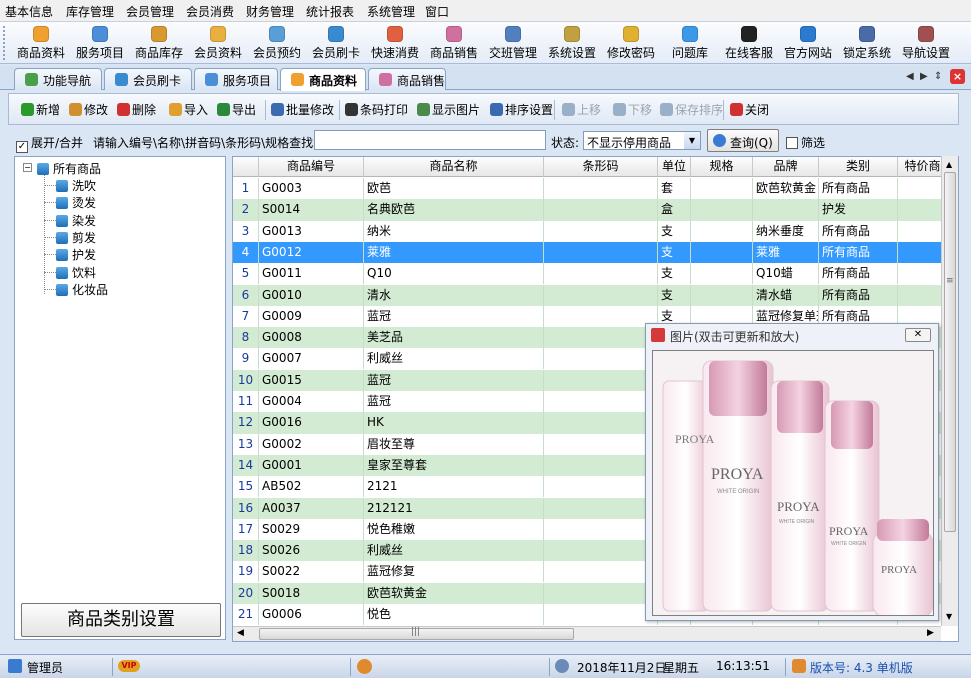 The width and height of the screenshot is (971, 678). I want to click on action-image-button: 显示图片, so click(448, 109).